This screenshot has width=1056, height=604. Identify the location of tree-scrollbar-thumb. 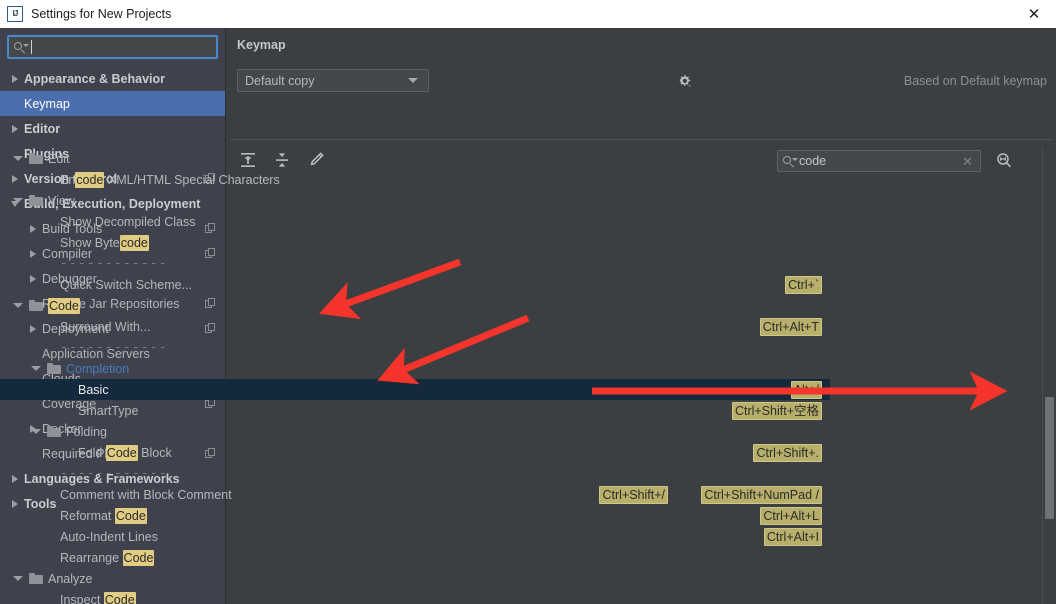
(1049, 458).